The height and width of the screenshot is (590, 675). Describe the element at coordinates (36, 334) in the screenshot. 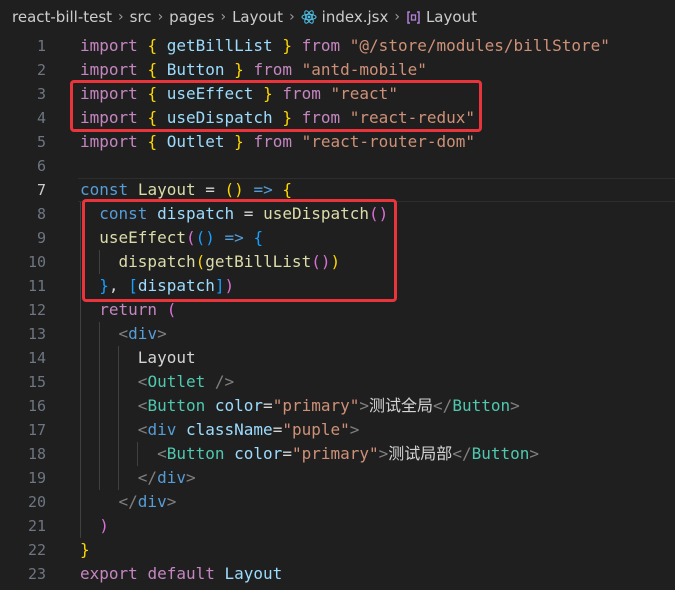

I see `line-number: 13` at that location.